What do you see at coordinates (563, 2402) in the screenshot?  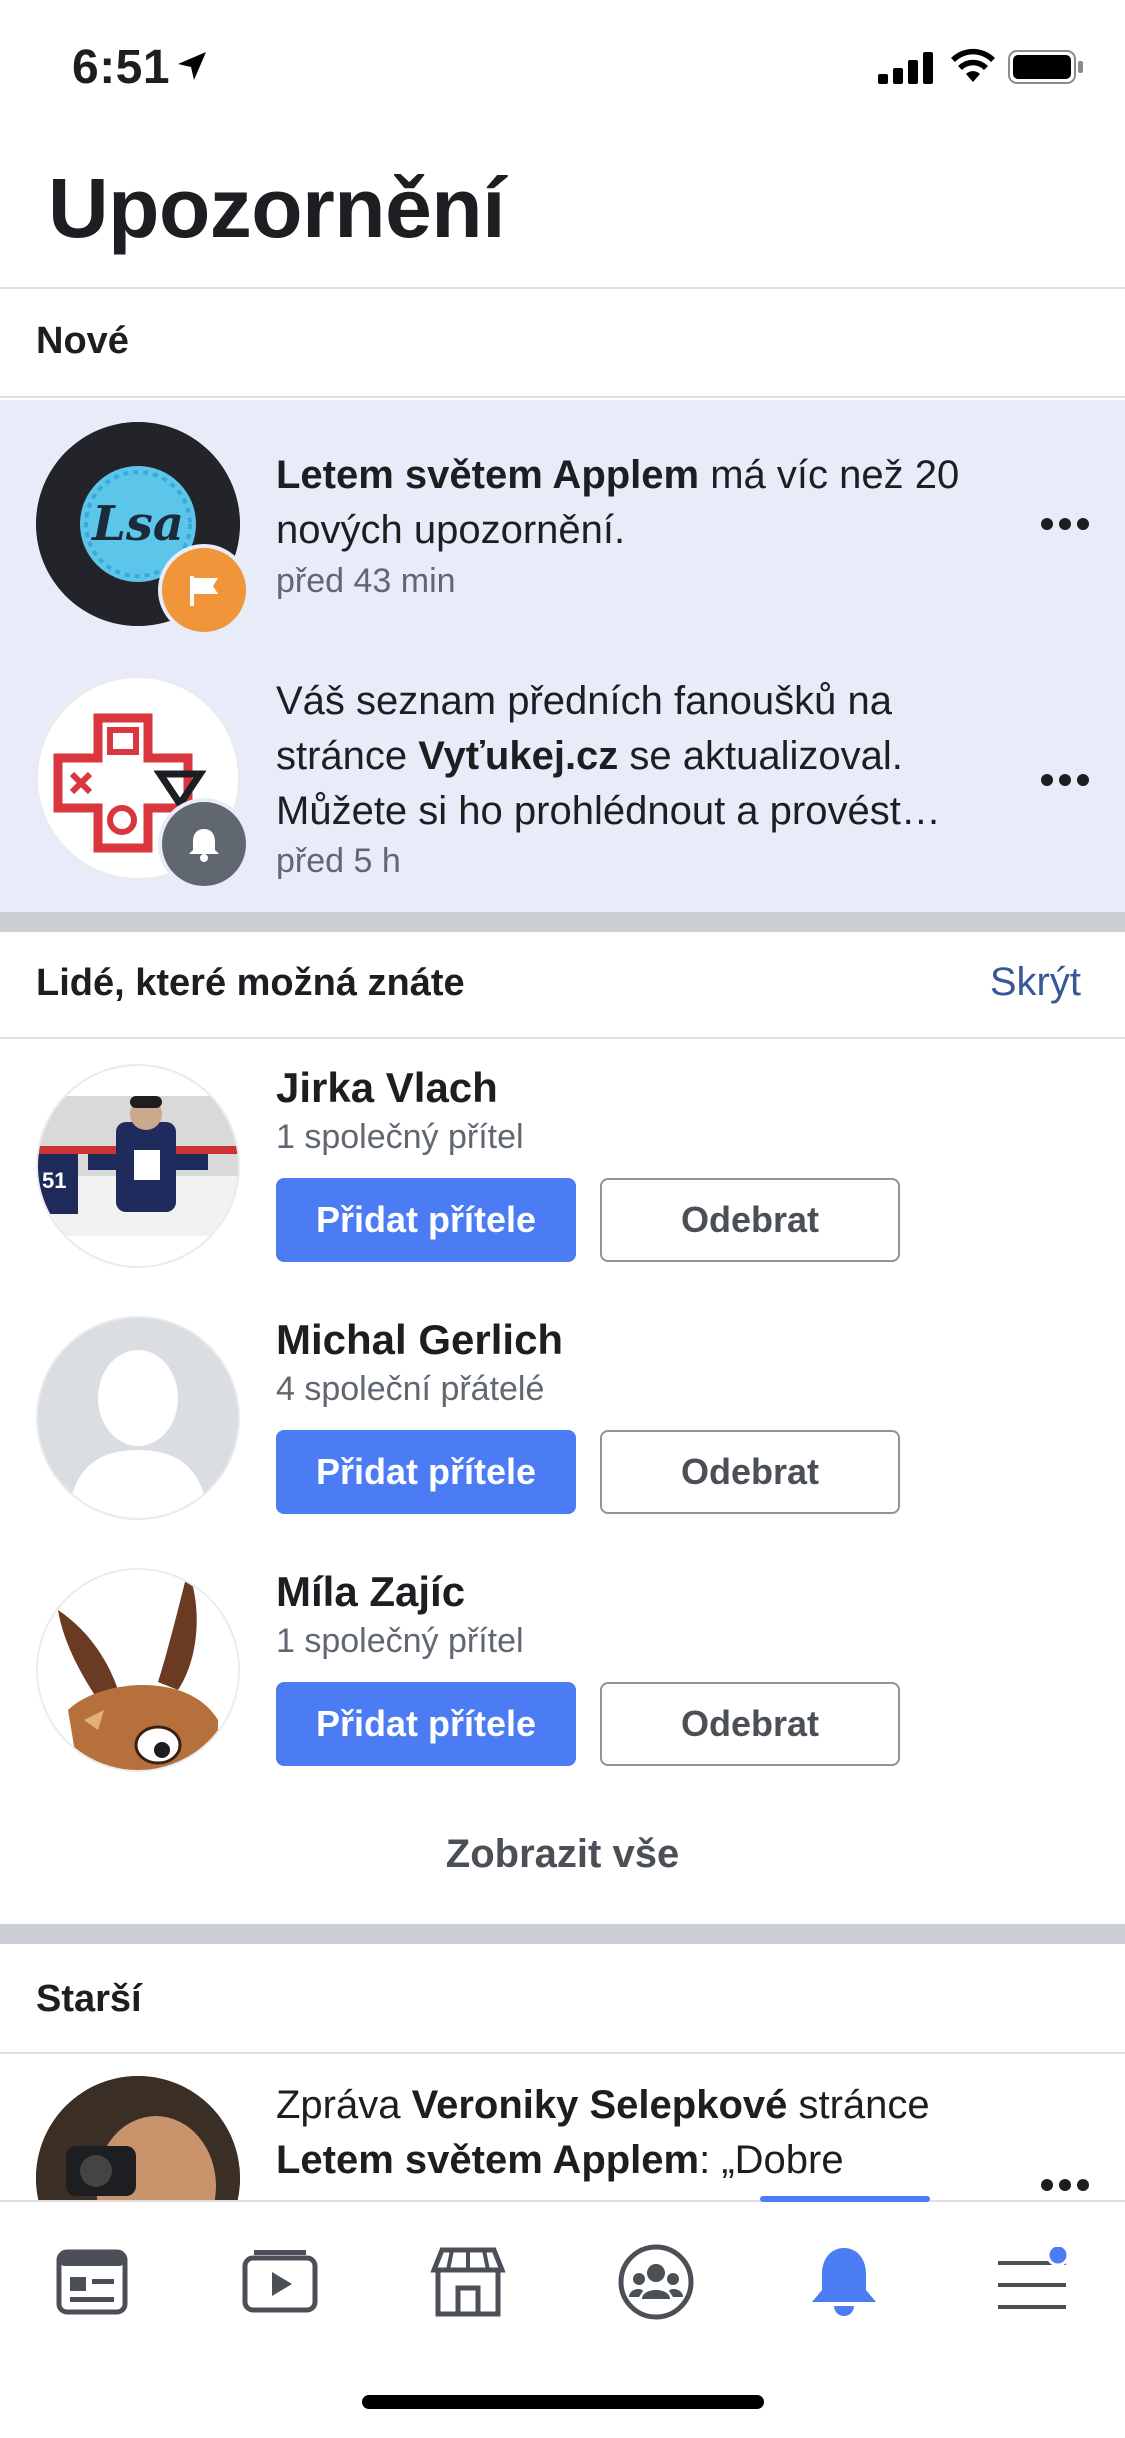 I see `home-indicator` at bounding box center [563, 2402].